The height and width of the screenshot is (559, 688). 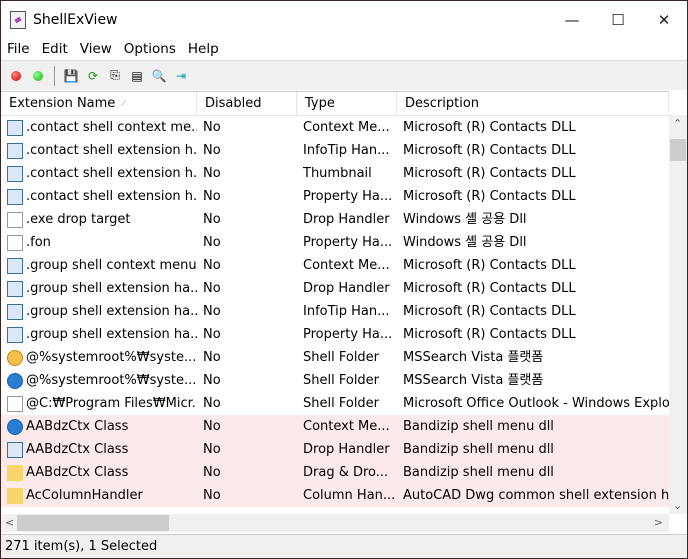 What do you see at coordinates (99, 219) in the screenshot?
I see `cell-extension-name: .exe drop target` at bounding box center [99, 219].